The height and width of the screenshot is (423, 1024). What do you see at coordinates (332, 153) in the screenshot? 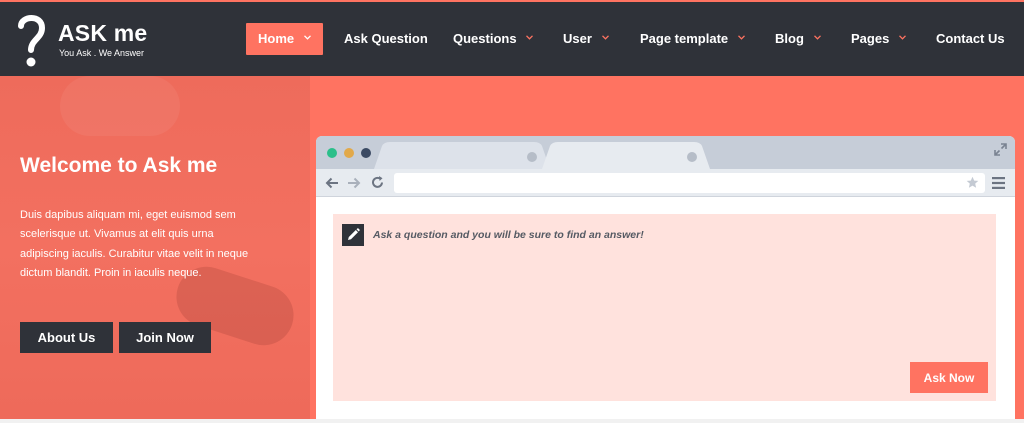
I see `window-dot-green` at bounding box center [332, 153].